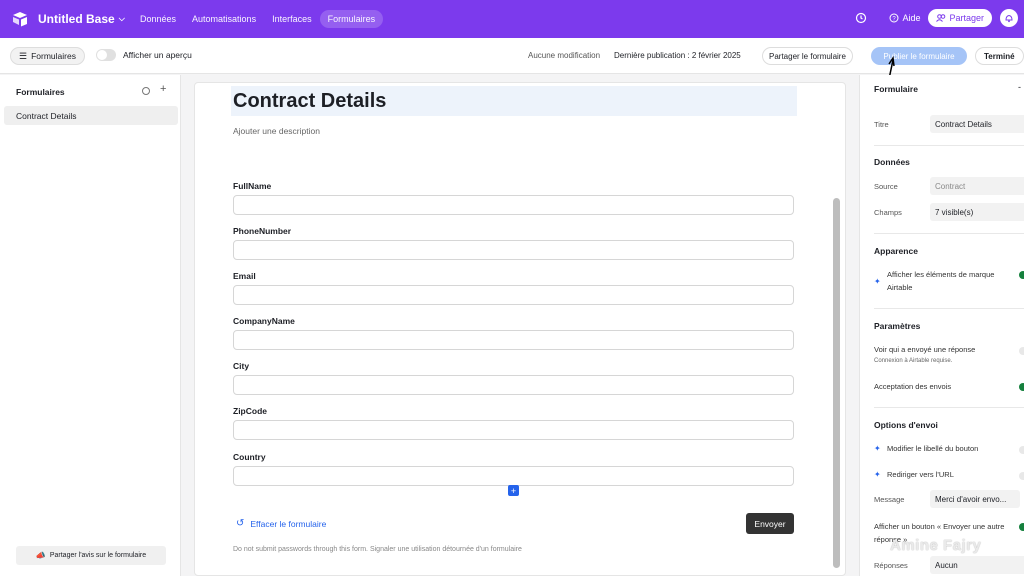 Image resolution: width=1024 pixels, height=576 pixels. What do you see at coordinates (106, 55) in the screenshot?
I see `preview-toggle` at bounding box center [106, 55].